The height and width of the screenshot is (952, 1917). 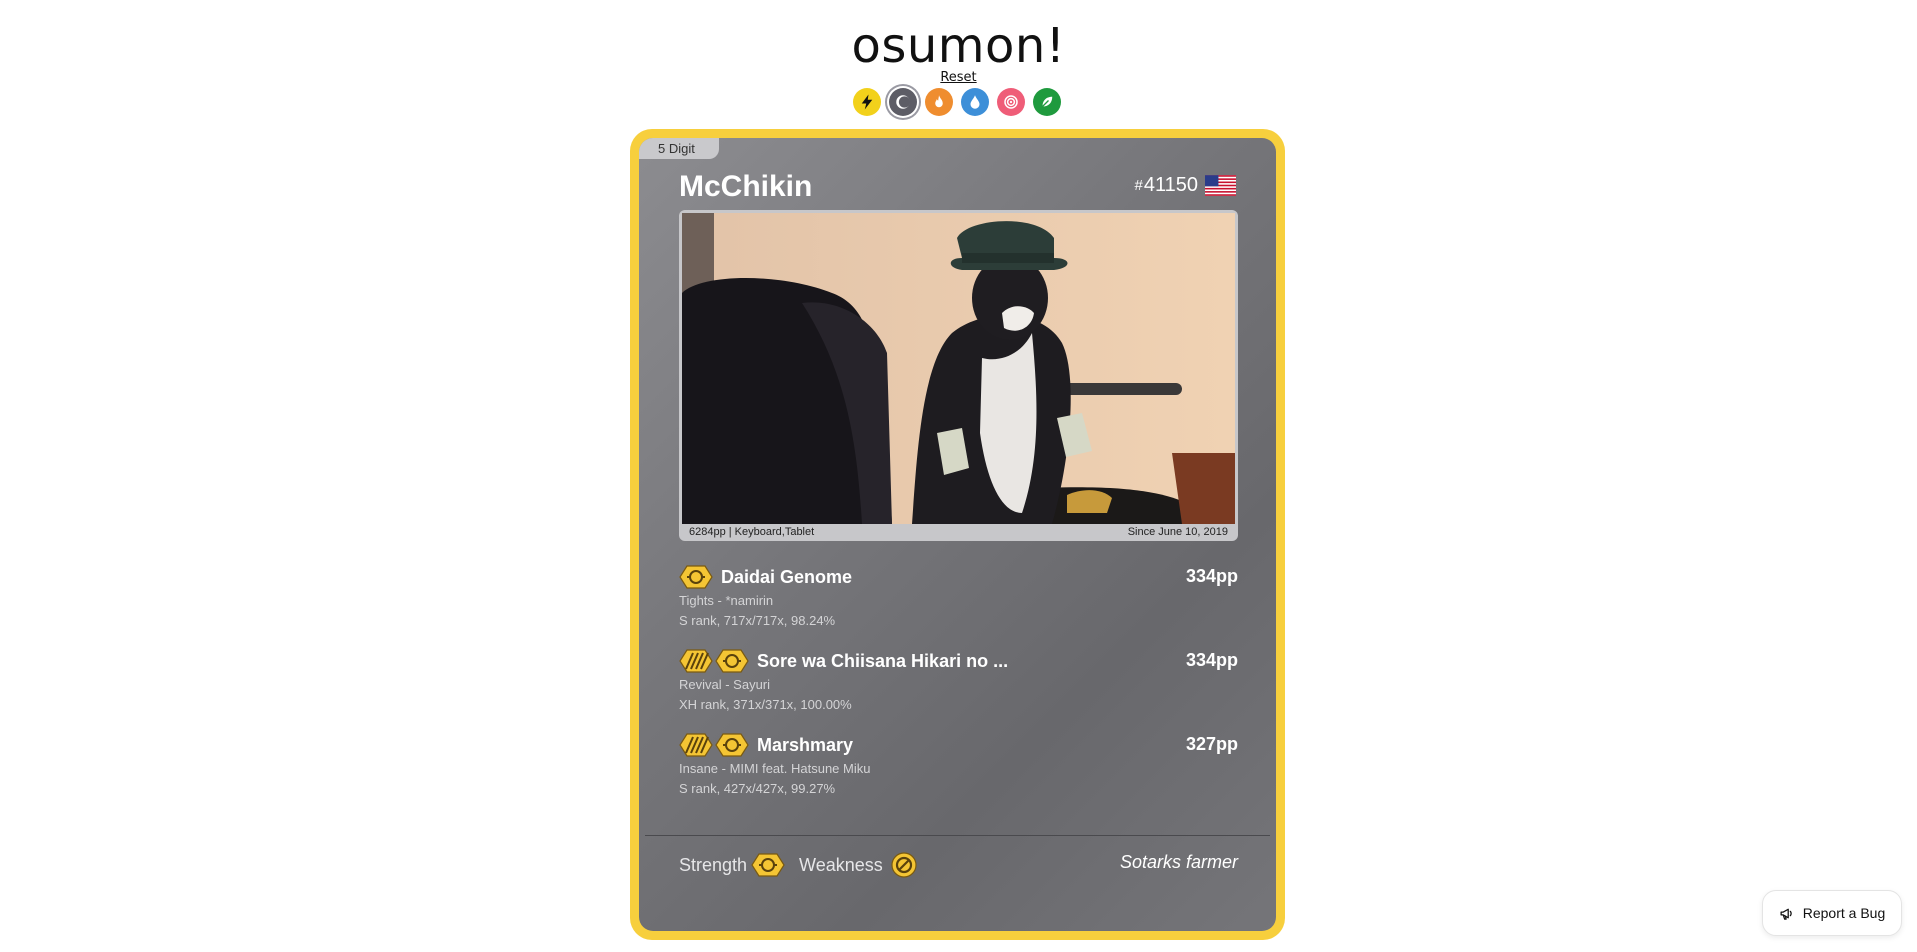 I want to click on type-psychic-button, so click(x=1011, y=102).